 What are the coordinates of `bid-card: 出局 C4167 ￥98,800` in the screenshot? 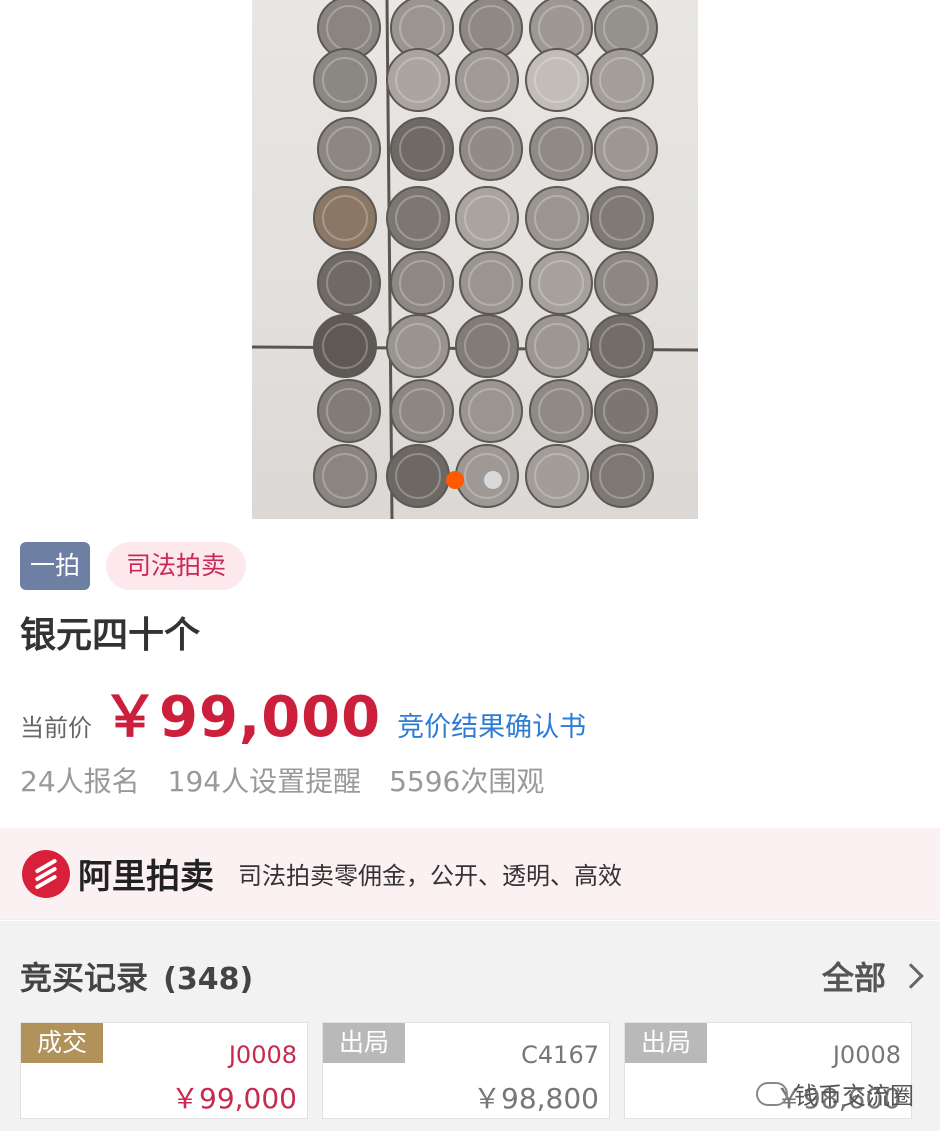 It's located at (466, 1070).